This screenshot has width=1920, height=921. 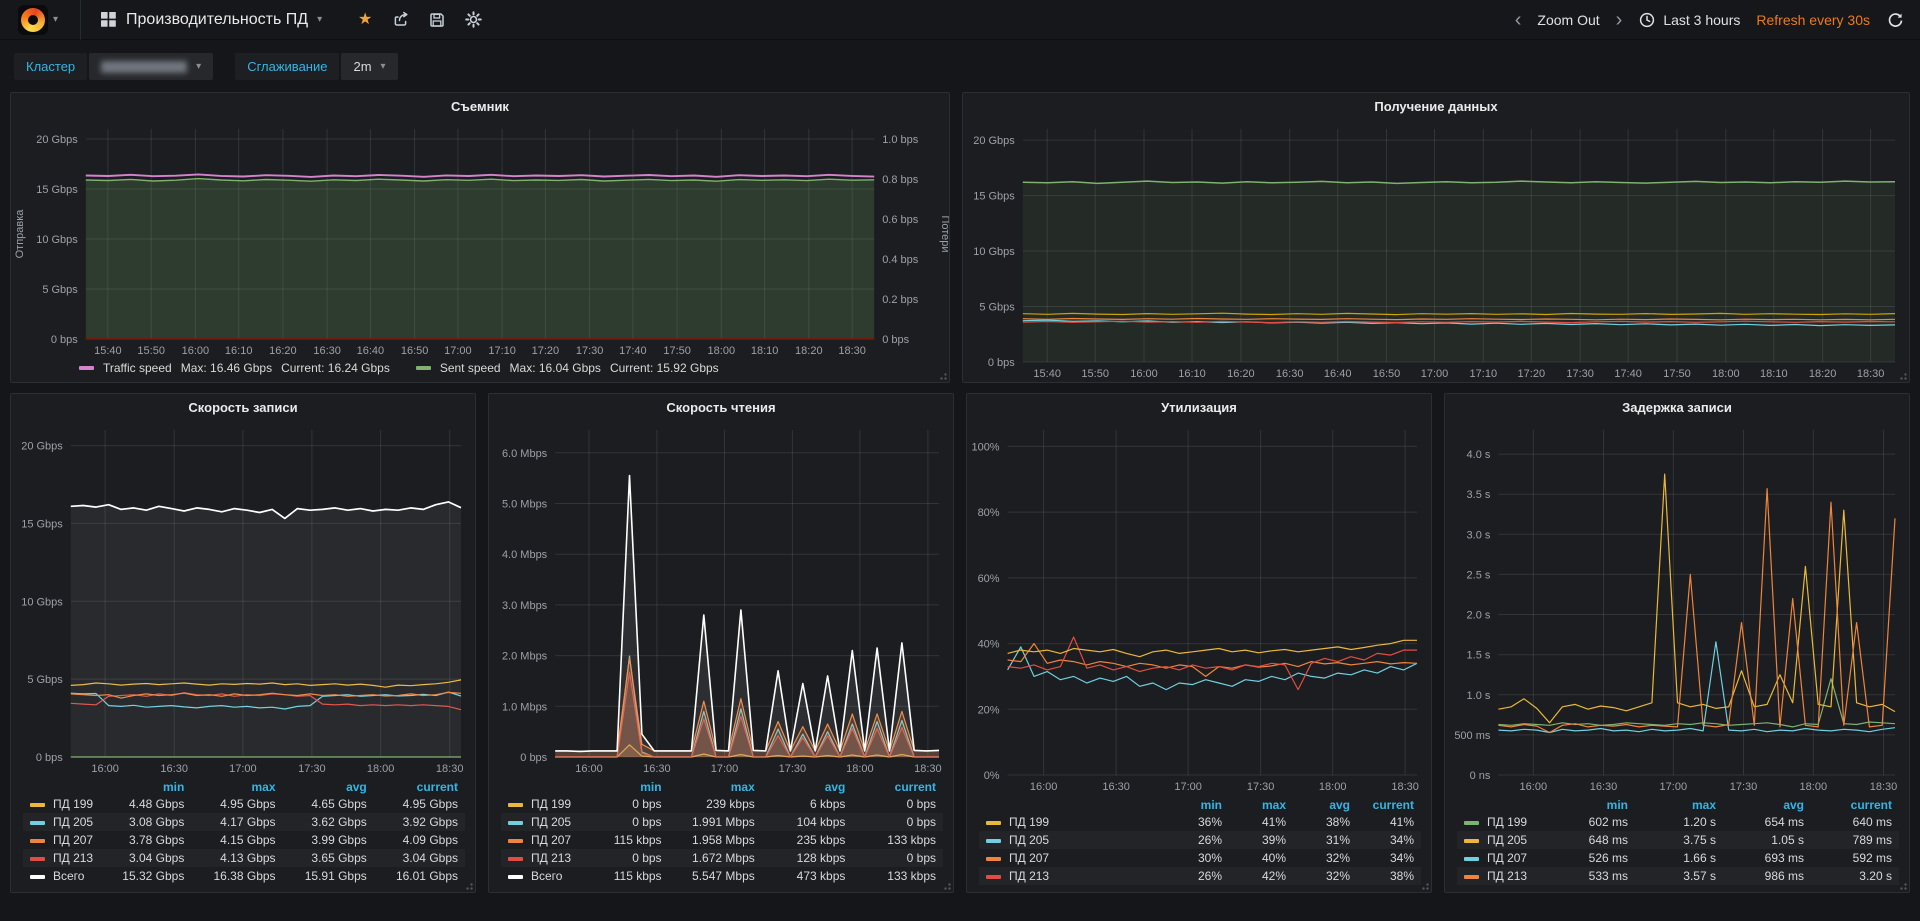 What do you see at coordinates (437, 20) in the screenshot?
I see `save-icon` at bounding box center [437, 20].